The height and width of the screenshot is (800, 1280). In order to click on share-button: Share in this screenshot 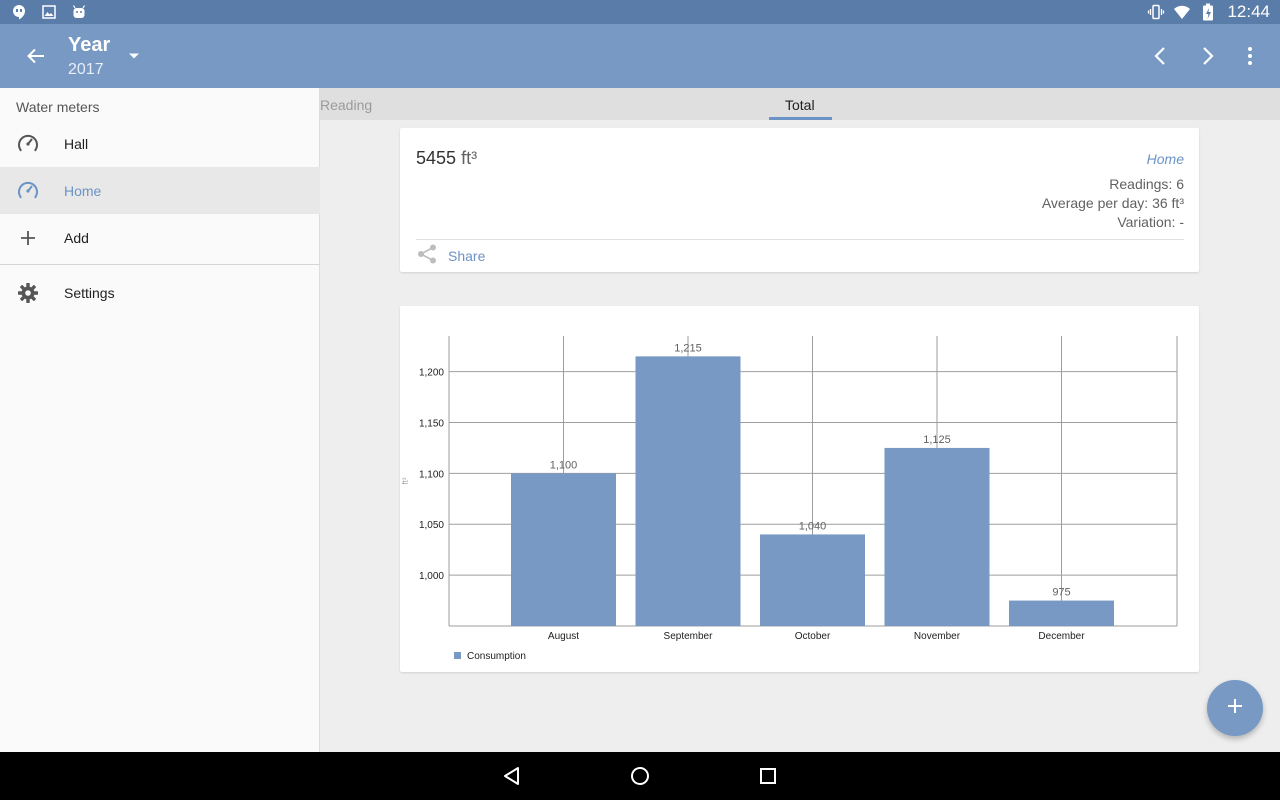, I will do `click(451, 256)`.